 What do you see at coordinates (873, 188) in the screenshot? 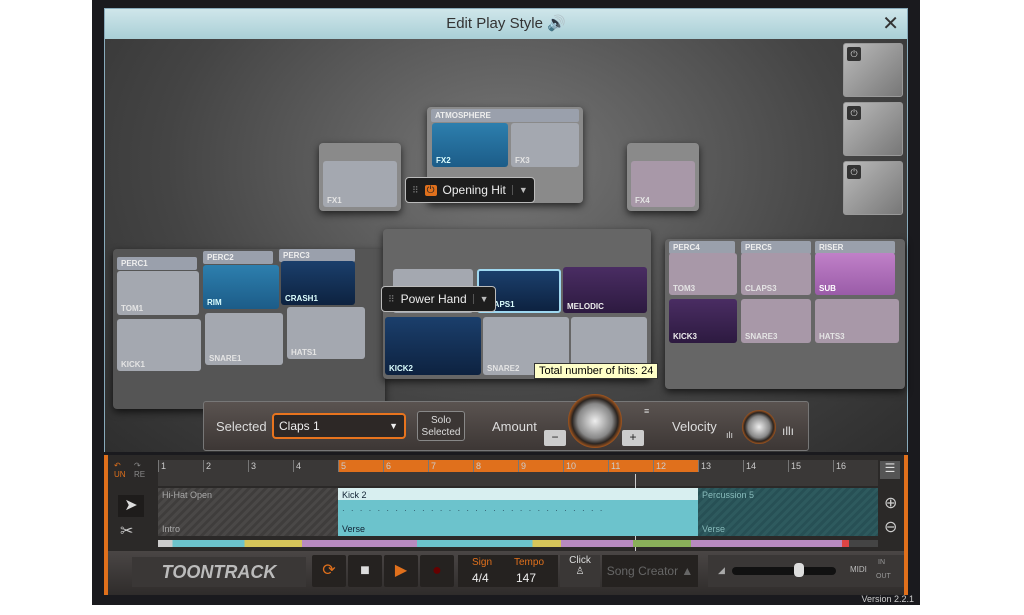
I see `thumbnail-tambourine: ⏻` at bounding box center [873, 188].